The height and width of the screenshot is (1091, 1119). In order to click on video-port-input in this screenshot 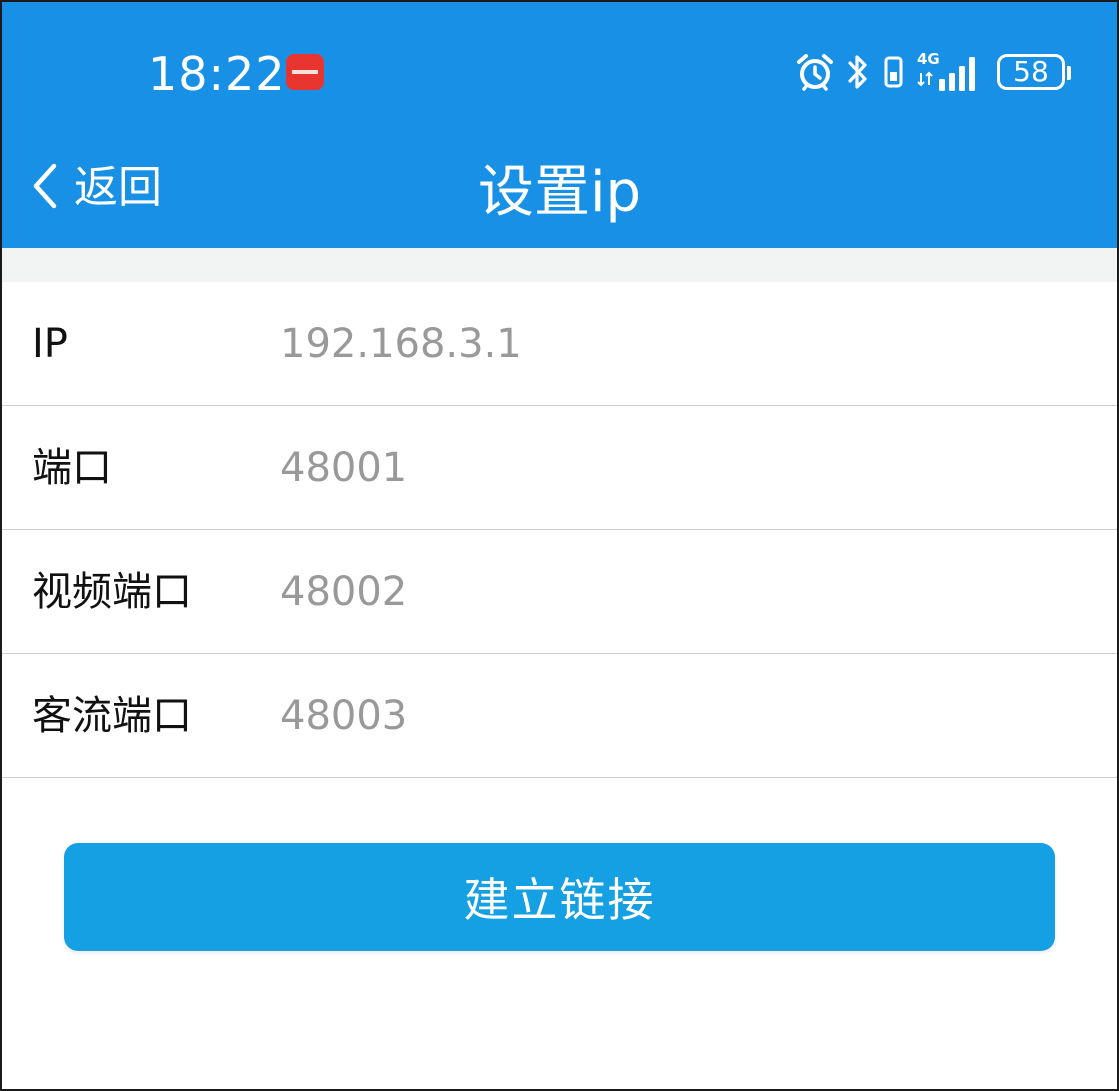, I will do `click(670, 592)`.